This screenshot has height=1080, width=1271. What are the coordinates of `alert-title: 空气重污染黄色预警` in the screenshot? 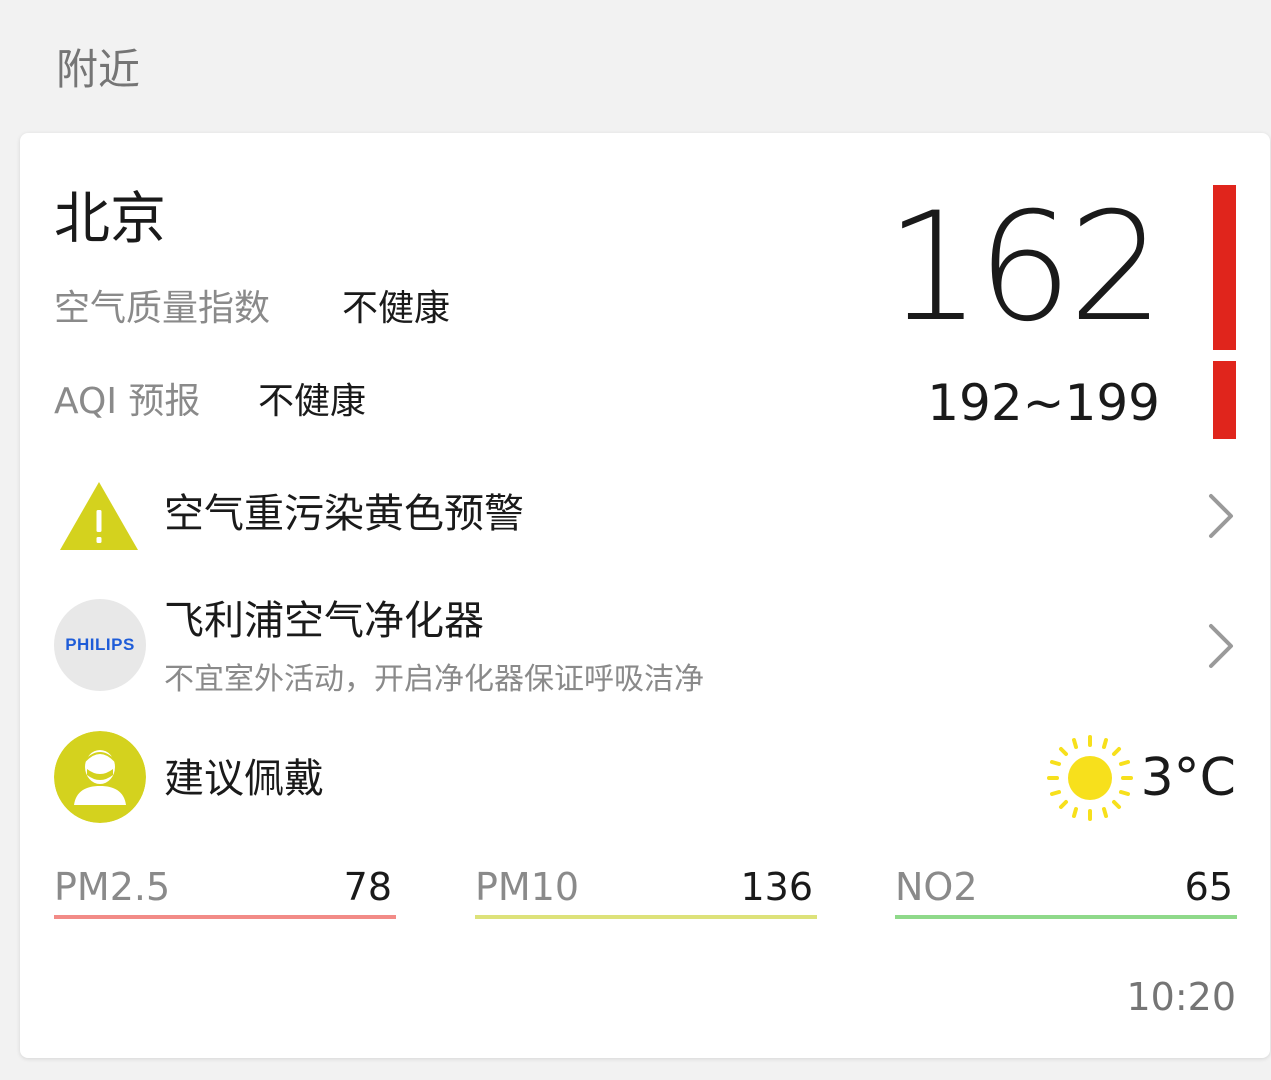 It's located at (344, 514).